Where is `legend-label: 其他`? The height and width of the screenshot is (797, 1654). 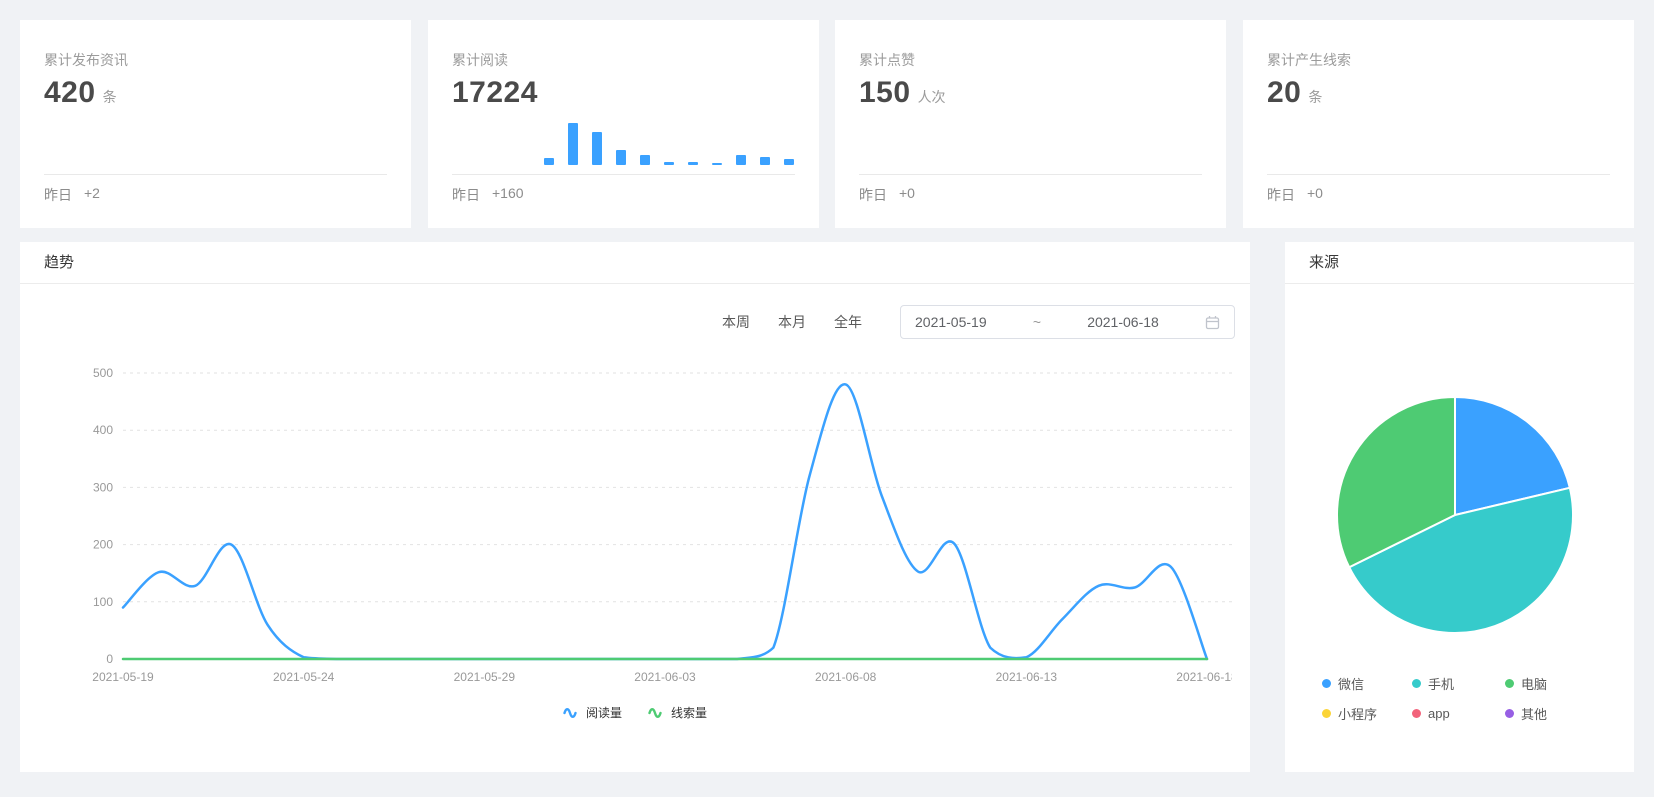
legend-label: 其他 is located at coordinates (1534, 714).